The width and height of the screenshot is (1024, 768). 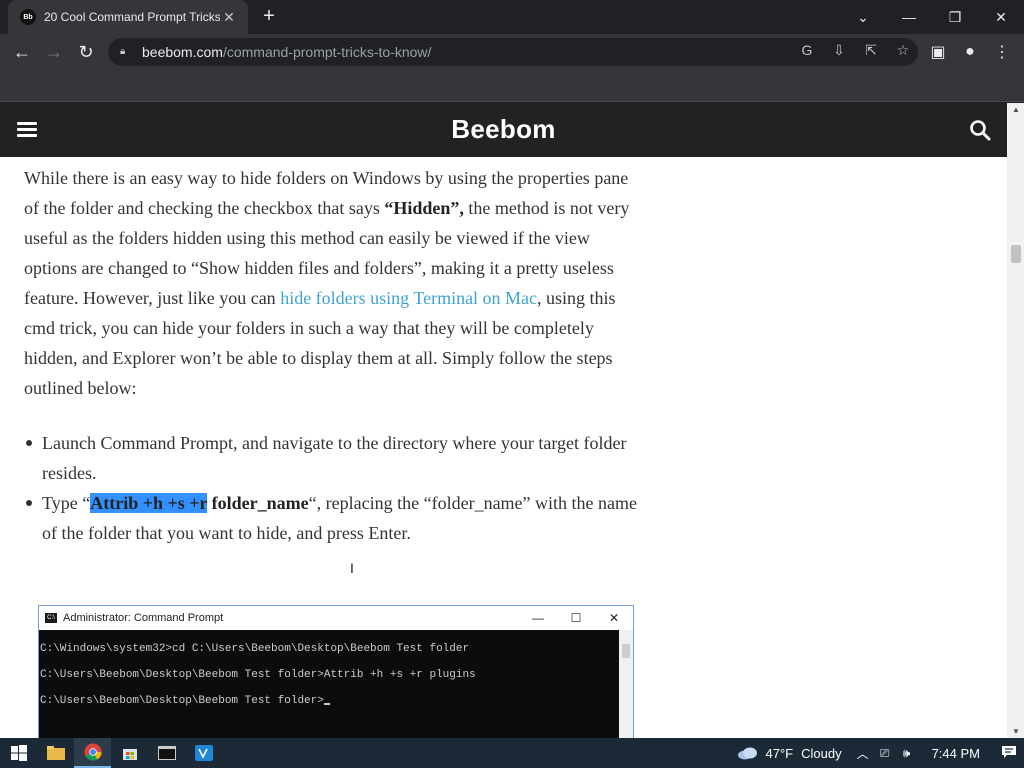 What do you see at coordinates (907, 753) in the screenshot?
I see `volume-icon: 🕪︎` at bounding box center [907, 753].